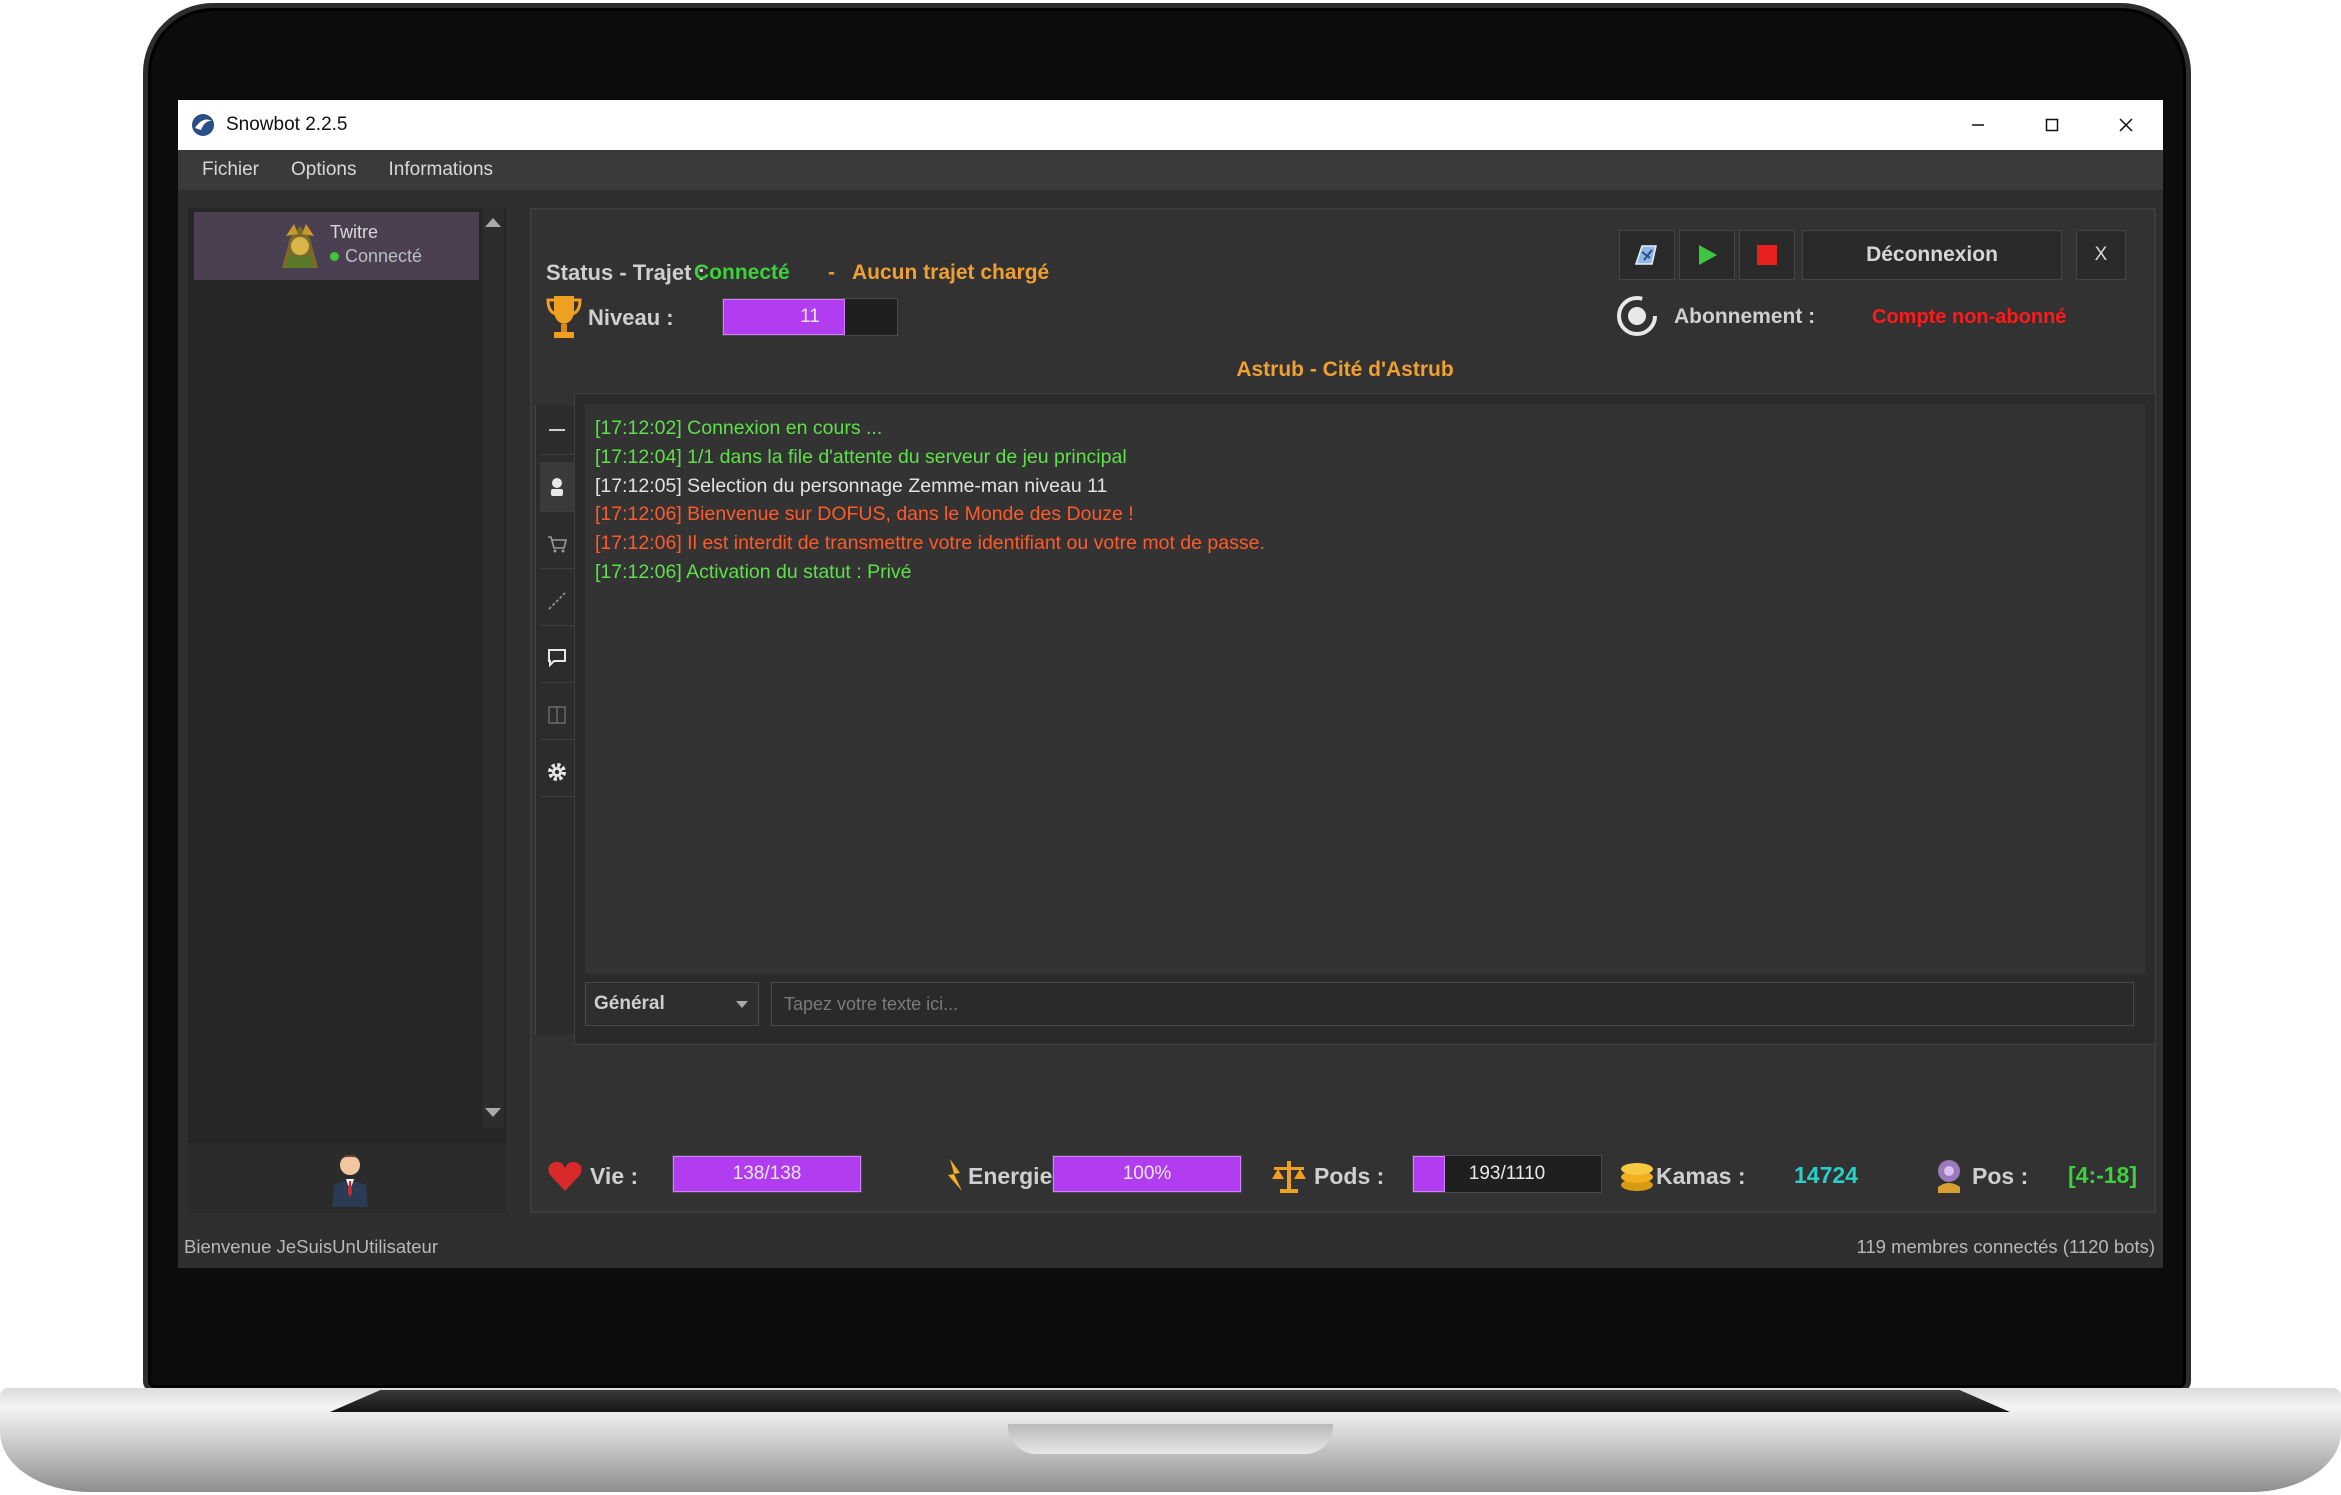  I want to click on load-trajet-button, so click(1647, 255).